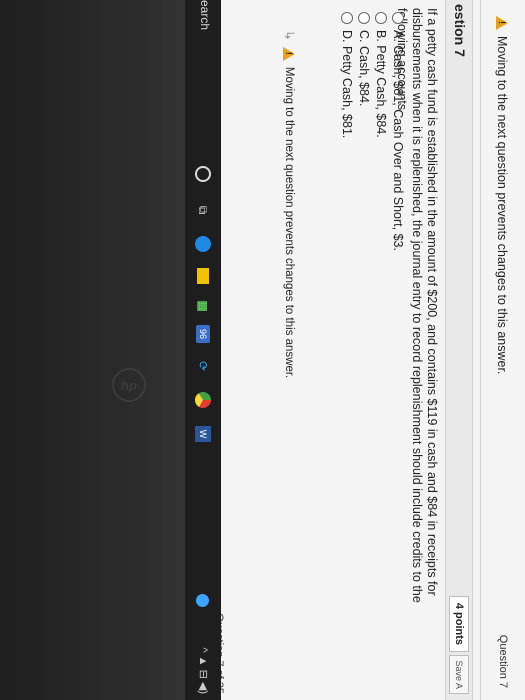 Image resolution: width=525 pixels, height=700 pixels. What do you see at coordinates (203, 600) in the screenshot?
I see `help-icon` at bounding box center [203, 600].